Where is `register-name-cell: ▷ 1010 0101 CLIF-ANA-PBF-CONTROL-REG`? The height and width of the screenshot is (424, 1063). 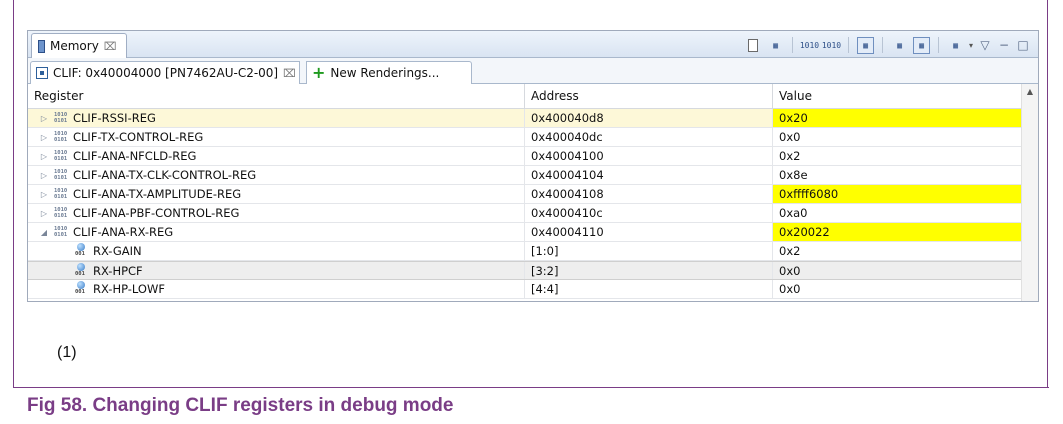
register-name-cell: ▷ 1010 0101 CLIF-ANA-PBF-CONTROL-REG is located at coordinates (276, 213).